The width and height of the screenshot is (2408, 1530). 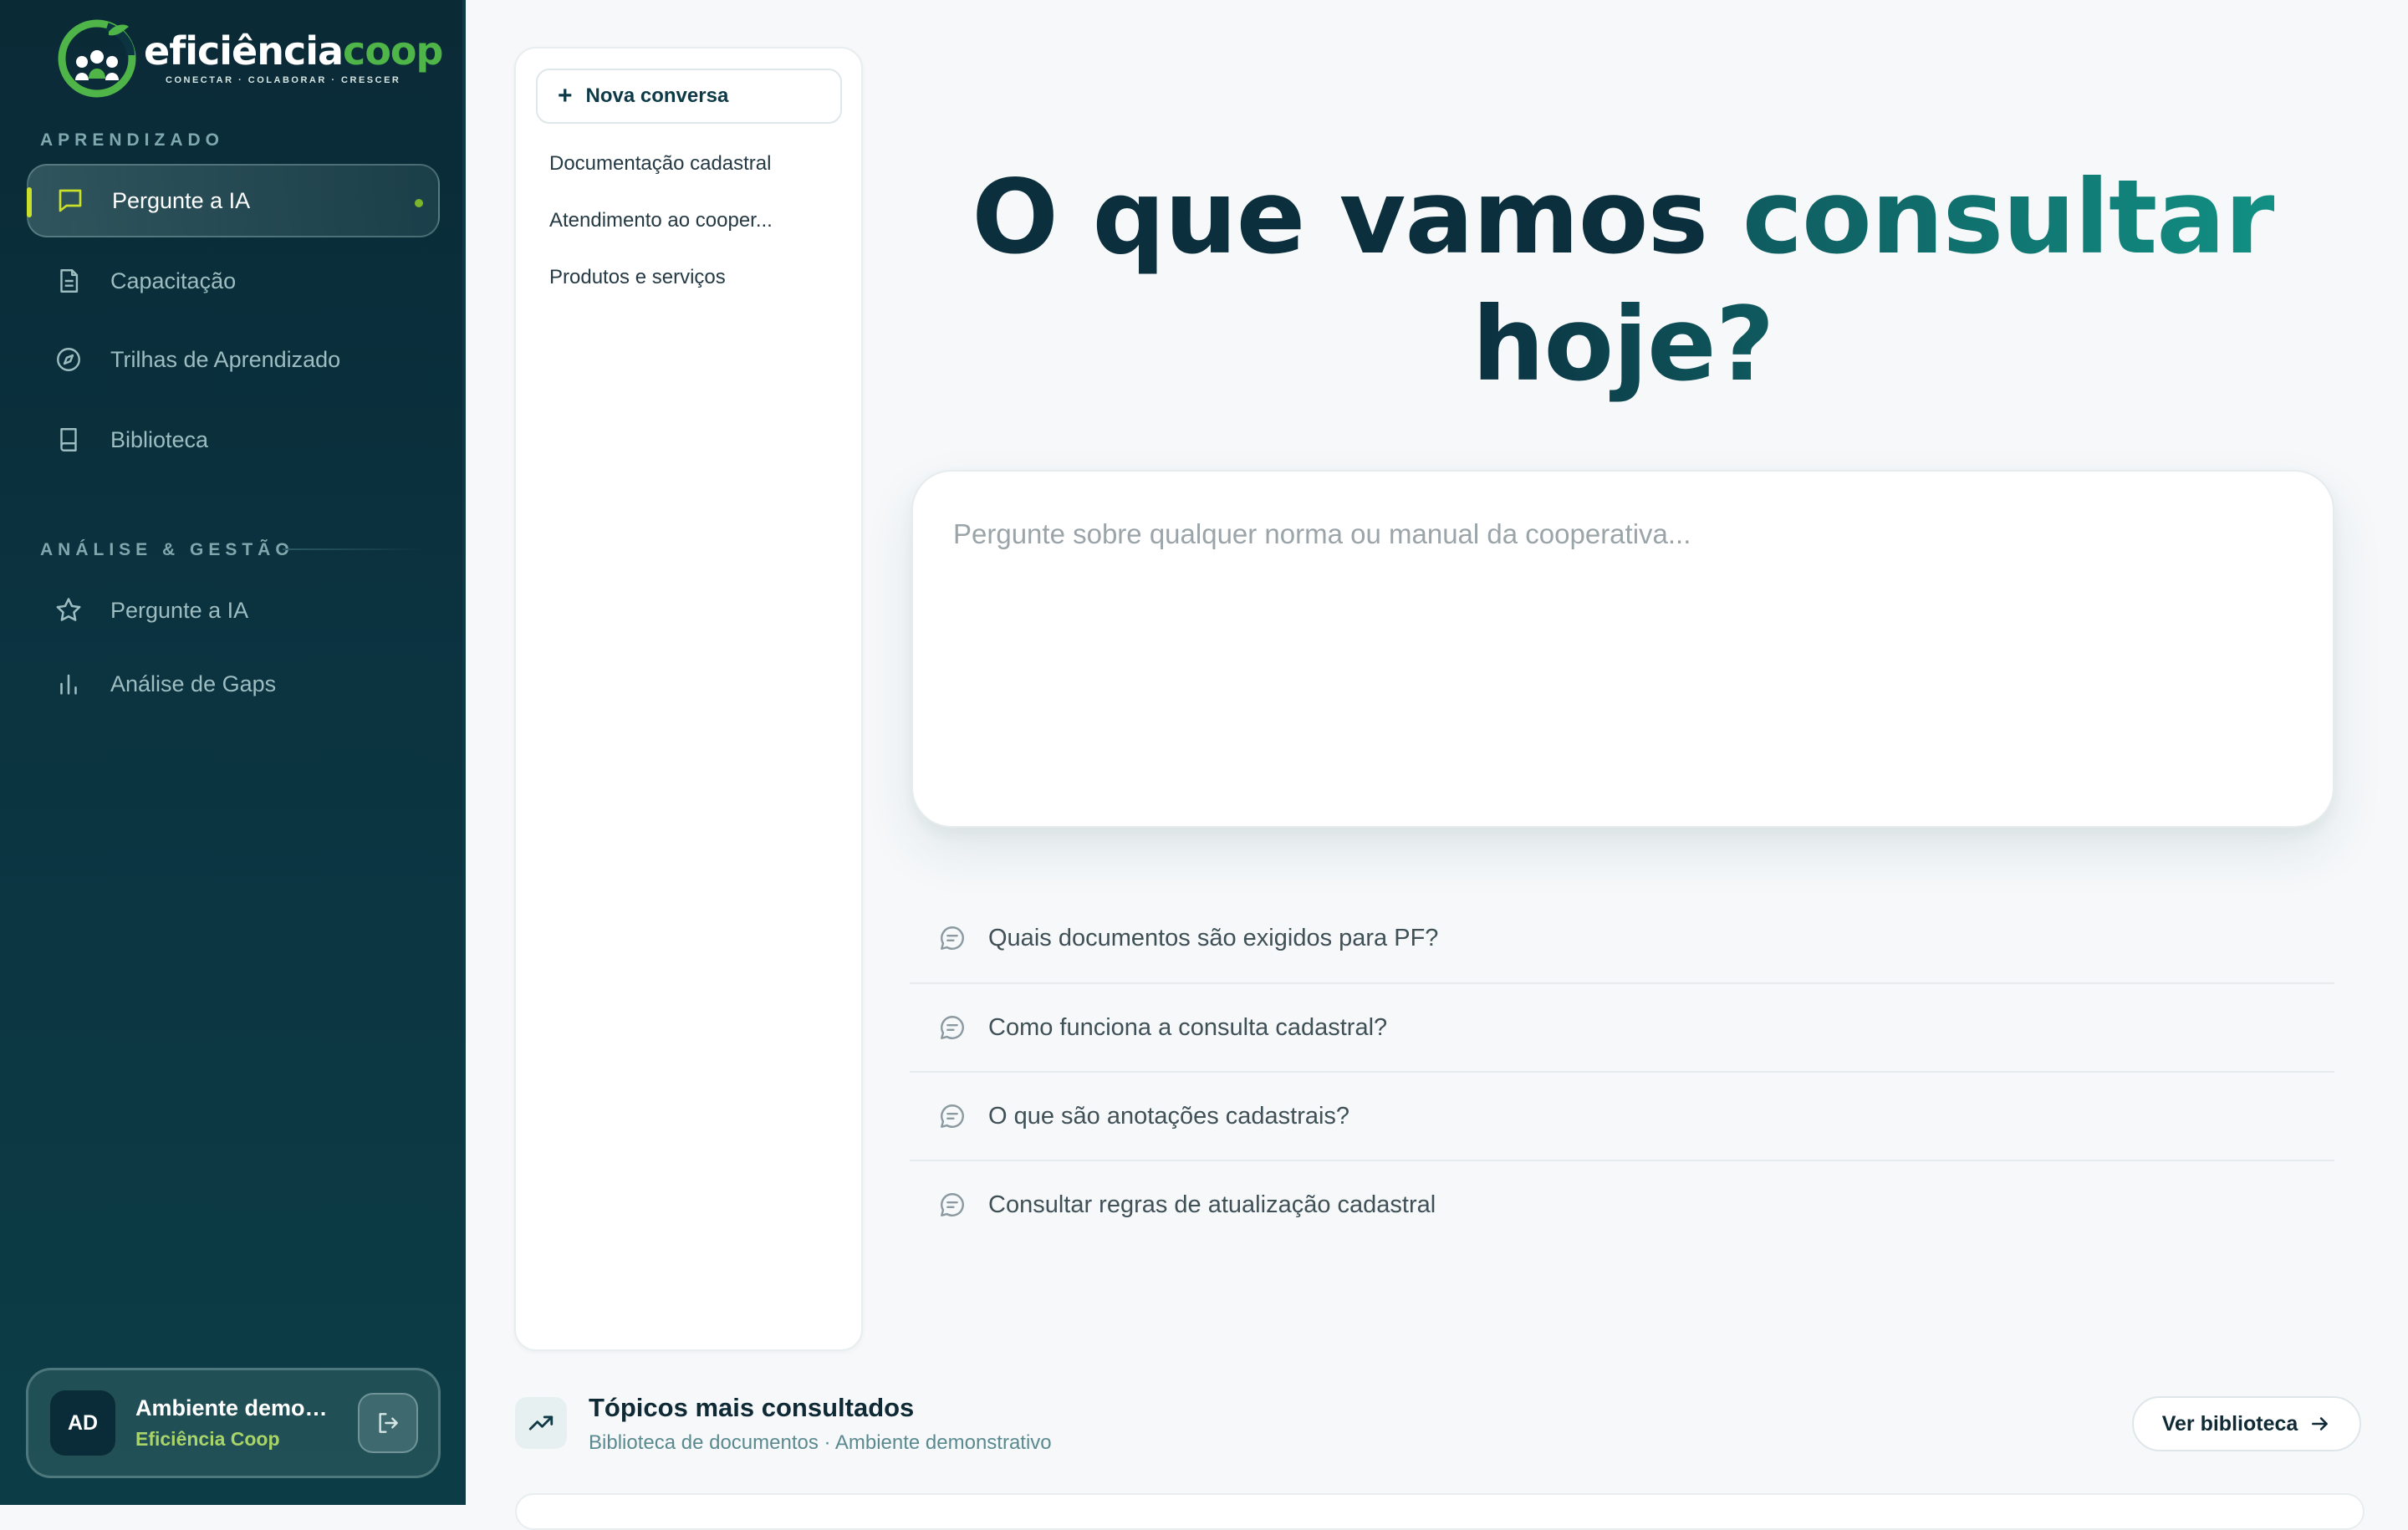 What do you see at coordinates (68, 610) in the screenshot?
I see `star-icon` at bounding box center [68, 610].